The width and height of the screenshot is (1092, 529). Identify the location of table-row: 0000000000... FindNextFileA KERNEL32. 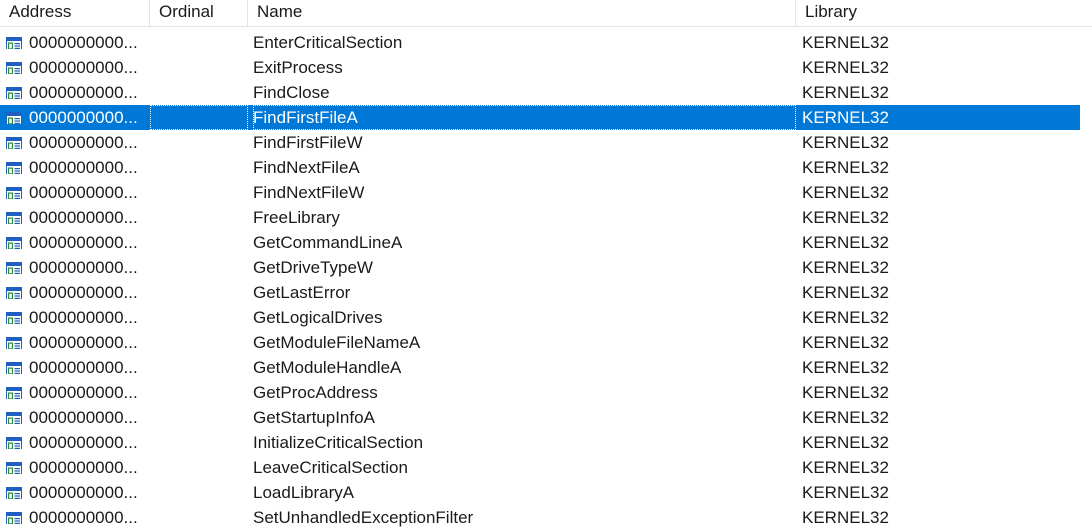
(540, 167).